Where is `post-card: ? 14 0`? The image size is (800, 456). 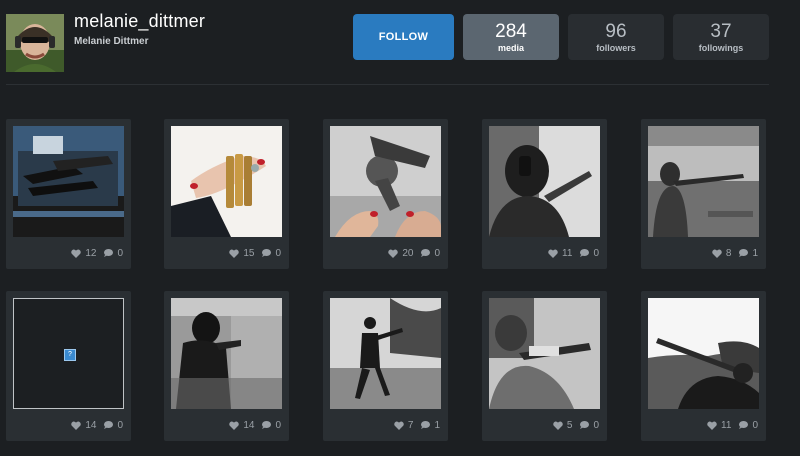 post-card: ? 14 0 is located at coordinates (68, 366).